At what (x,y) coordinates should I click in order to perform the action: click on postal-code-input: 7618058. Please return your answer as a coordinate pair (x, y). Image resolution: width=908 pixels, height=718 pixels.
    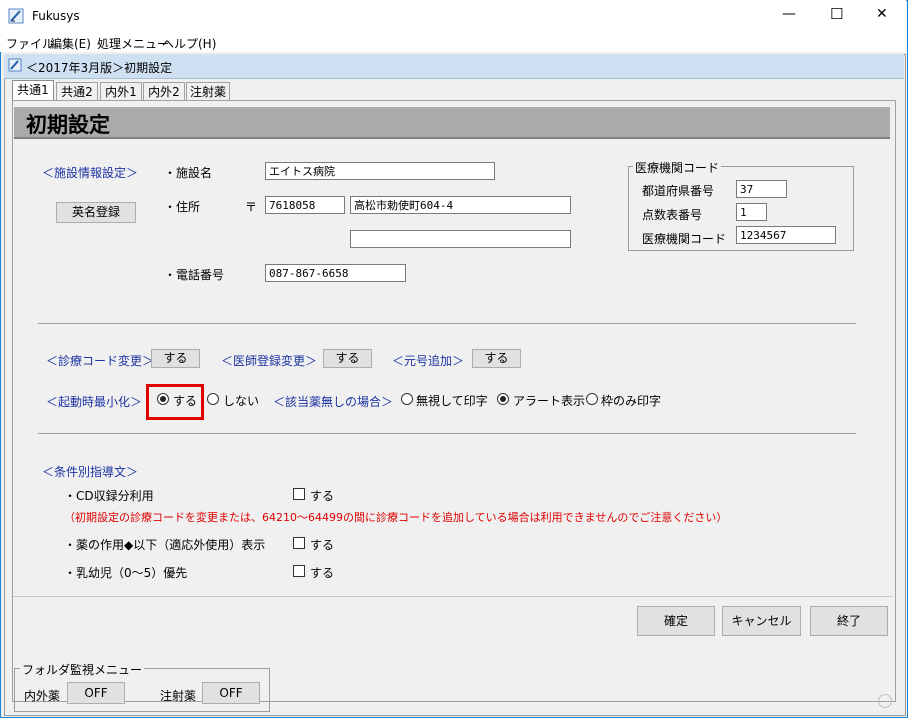
    Looking at the image, I should click on (305, 205).